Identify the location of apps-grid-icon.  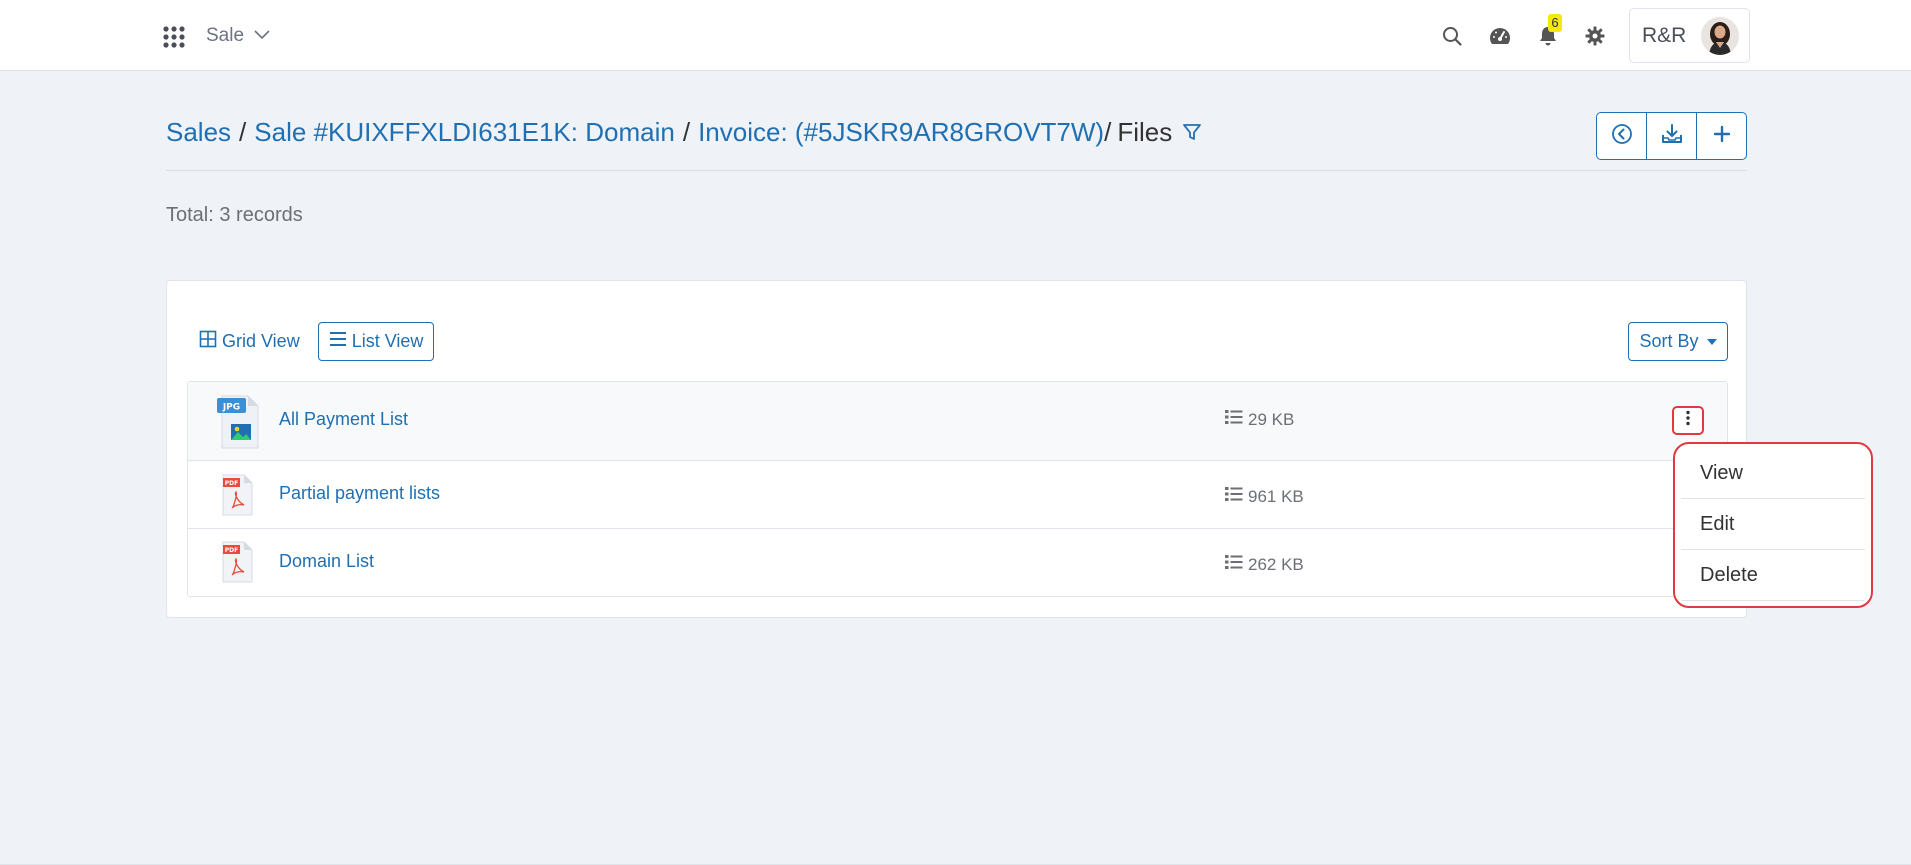
(174, 37).